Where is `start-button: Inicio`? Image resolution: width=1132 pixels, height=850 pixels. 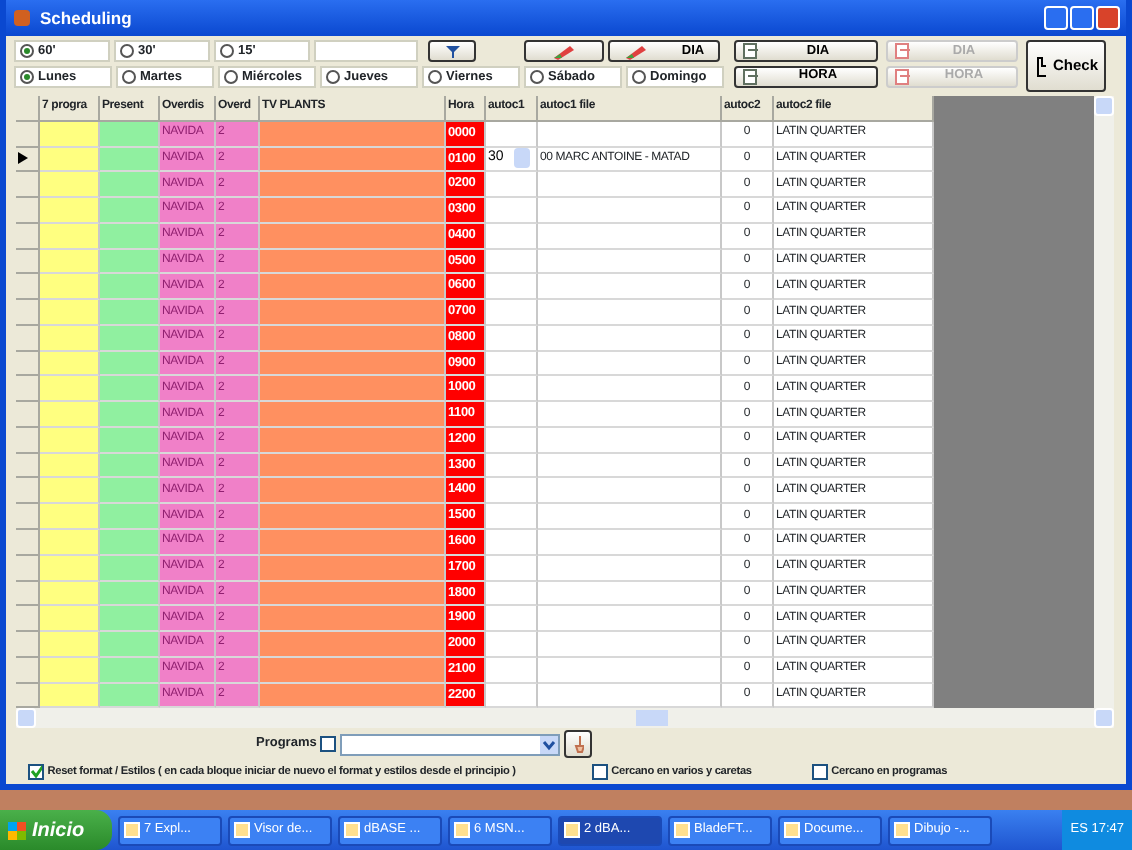 start-button: Inicio is located at coordinates (56, 830).